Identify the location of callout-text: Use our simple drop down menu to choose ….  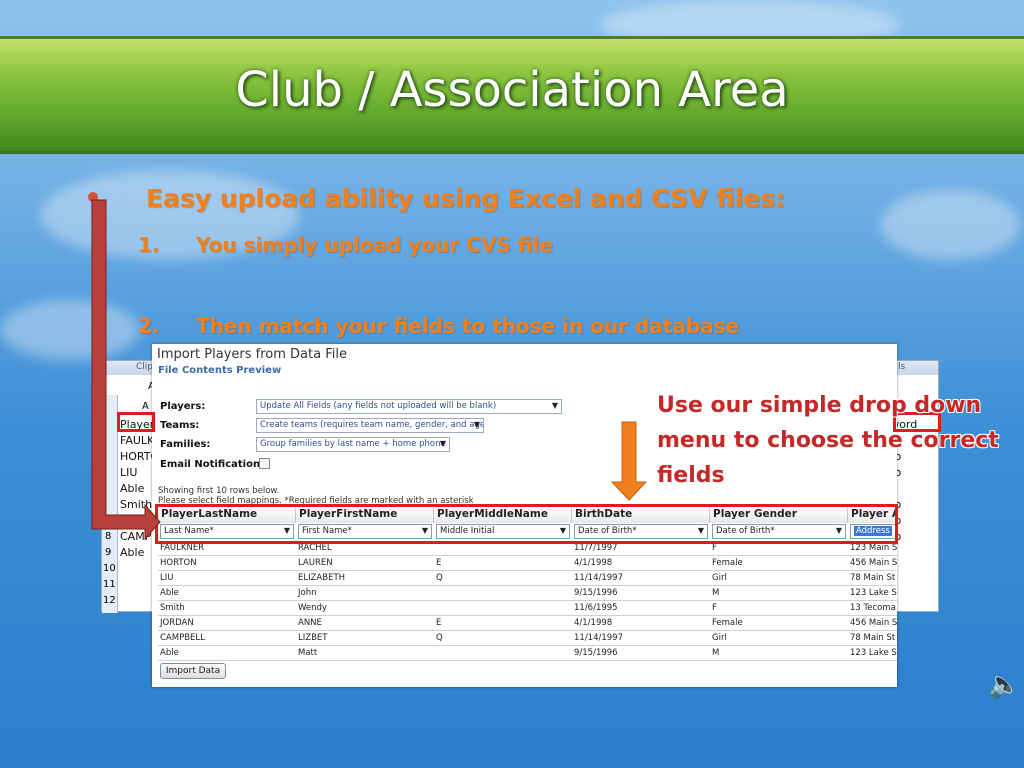
(828, 440).